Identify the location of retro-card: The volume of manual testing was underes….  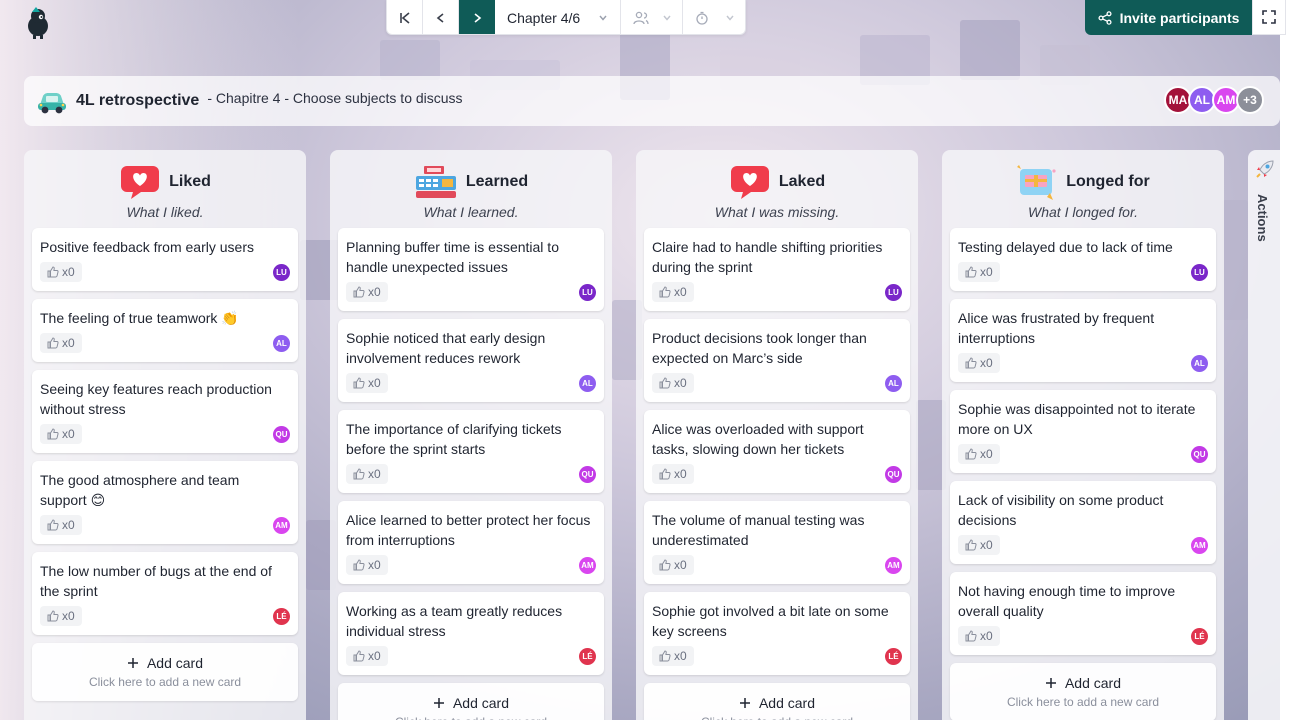
(777, 542).